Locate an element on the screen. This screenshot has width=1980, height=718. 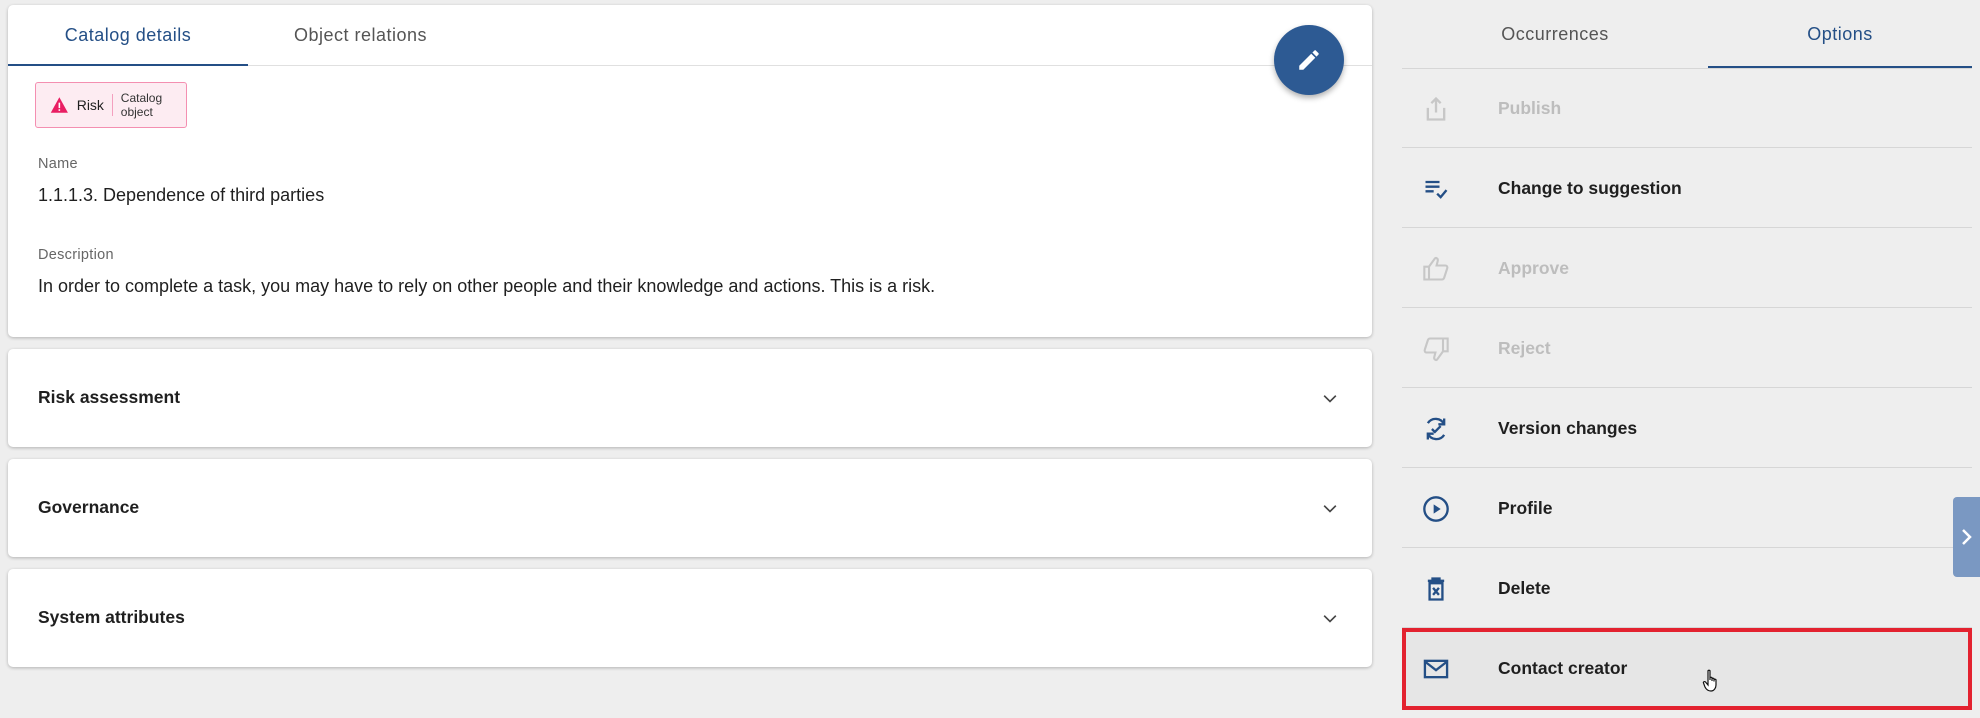
option-change-to-suggestion: Change to suggestion is located at coordinates (1687, 188).